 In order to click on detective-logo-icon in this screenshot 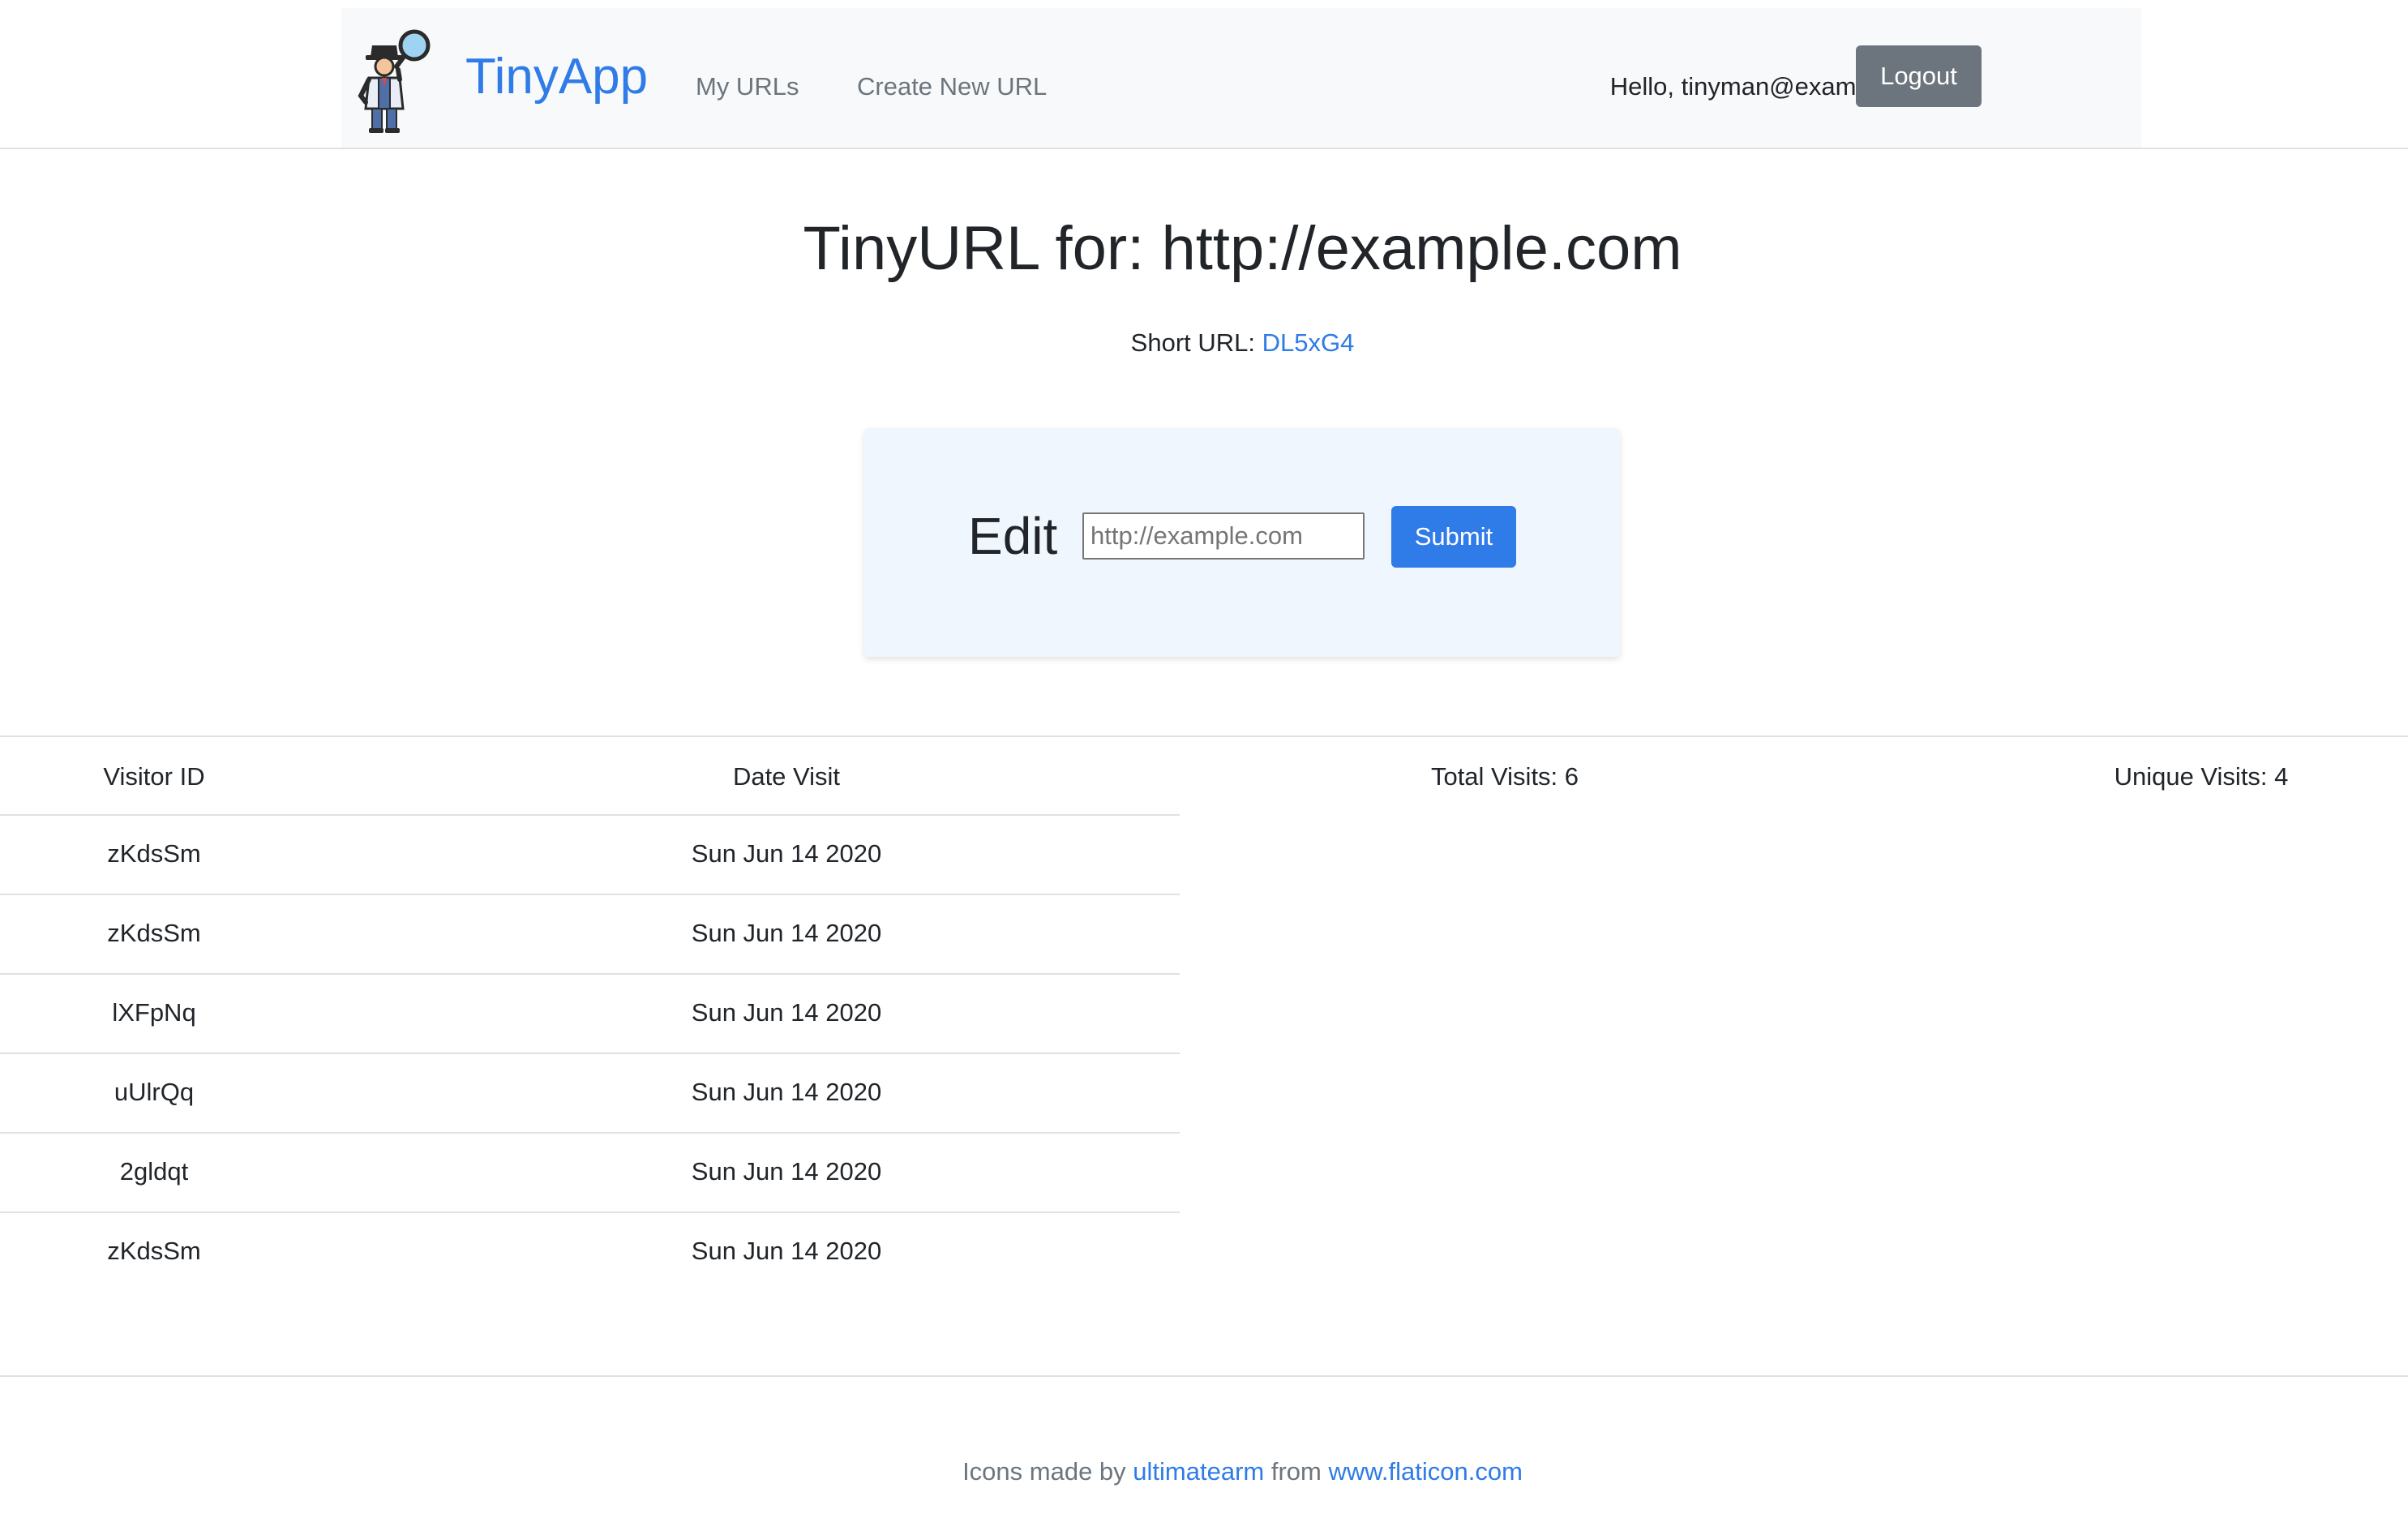, I will do `click(392, 79)`.